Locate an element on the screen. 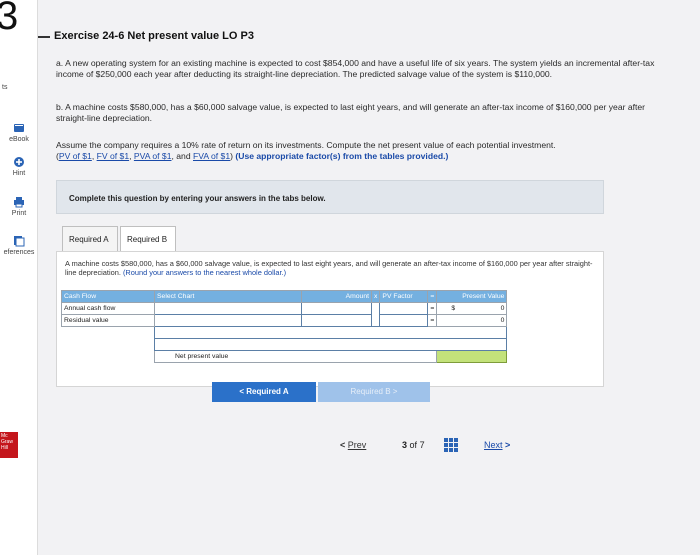  total-pages: 7 is located at coordinates (422, 445).